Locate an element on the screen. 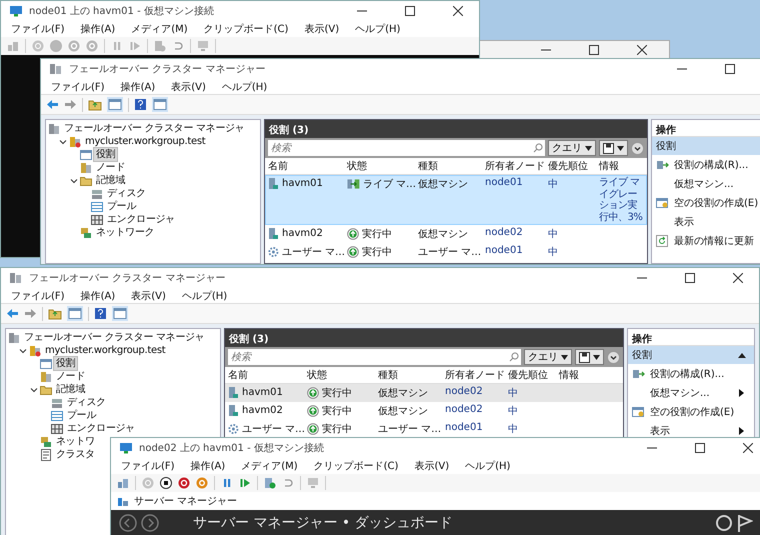 The width and height of the screenshot is (760, 535). query-button: クエリ is located at coordinates (572, 148).